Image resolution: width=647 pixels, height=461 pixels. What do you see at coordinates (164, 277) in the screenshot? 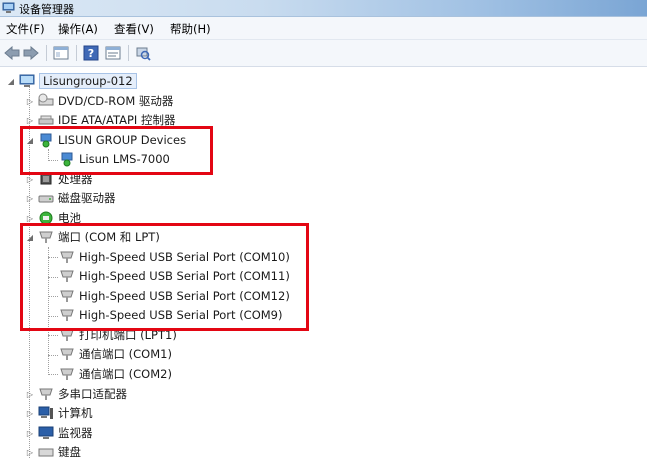
I see `highlight-box-usb-serial-ports` at bounding box center [164, 277].